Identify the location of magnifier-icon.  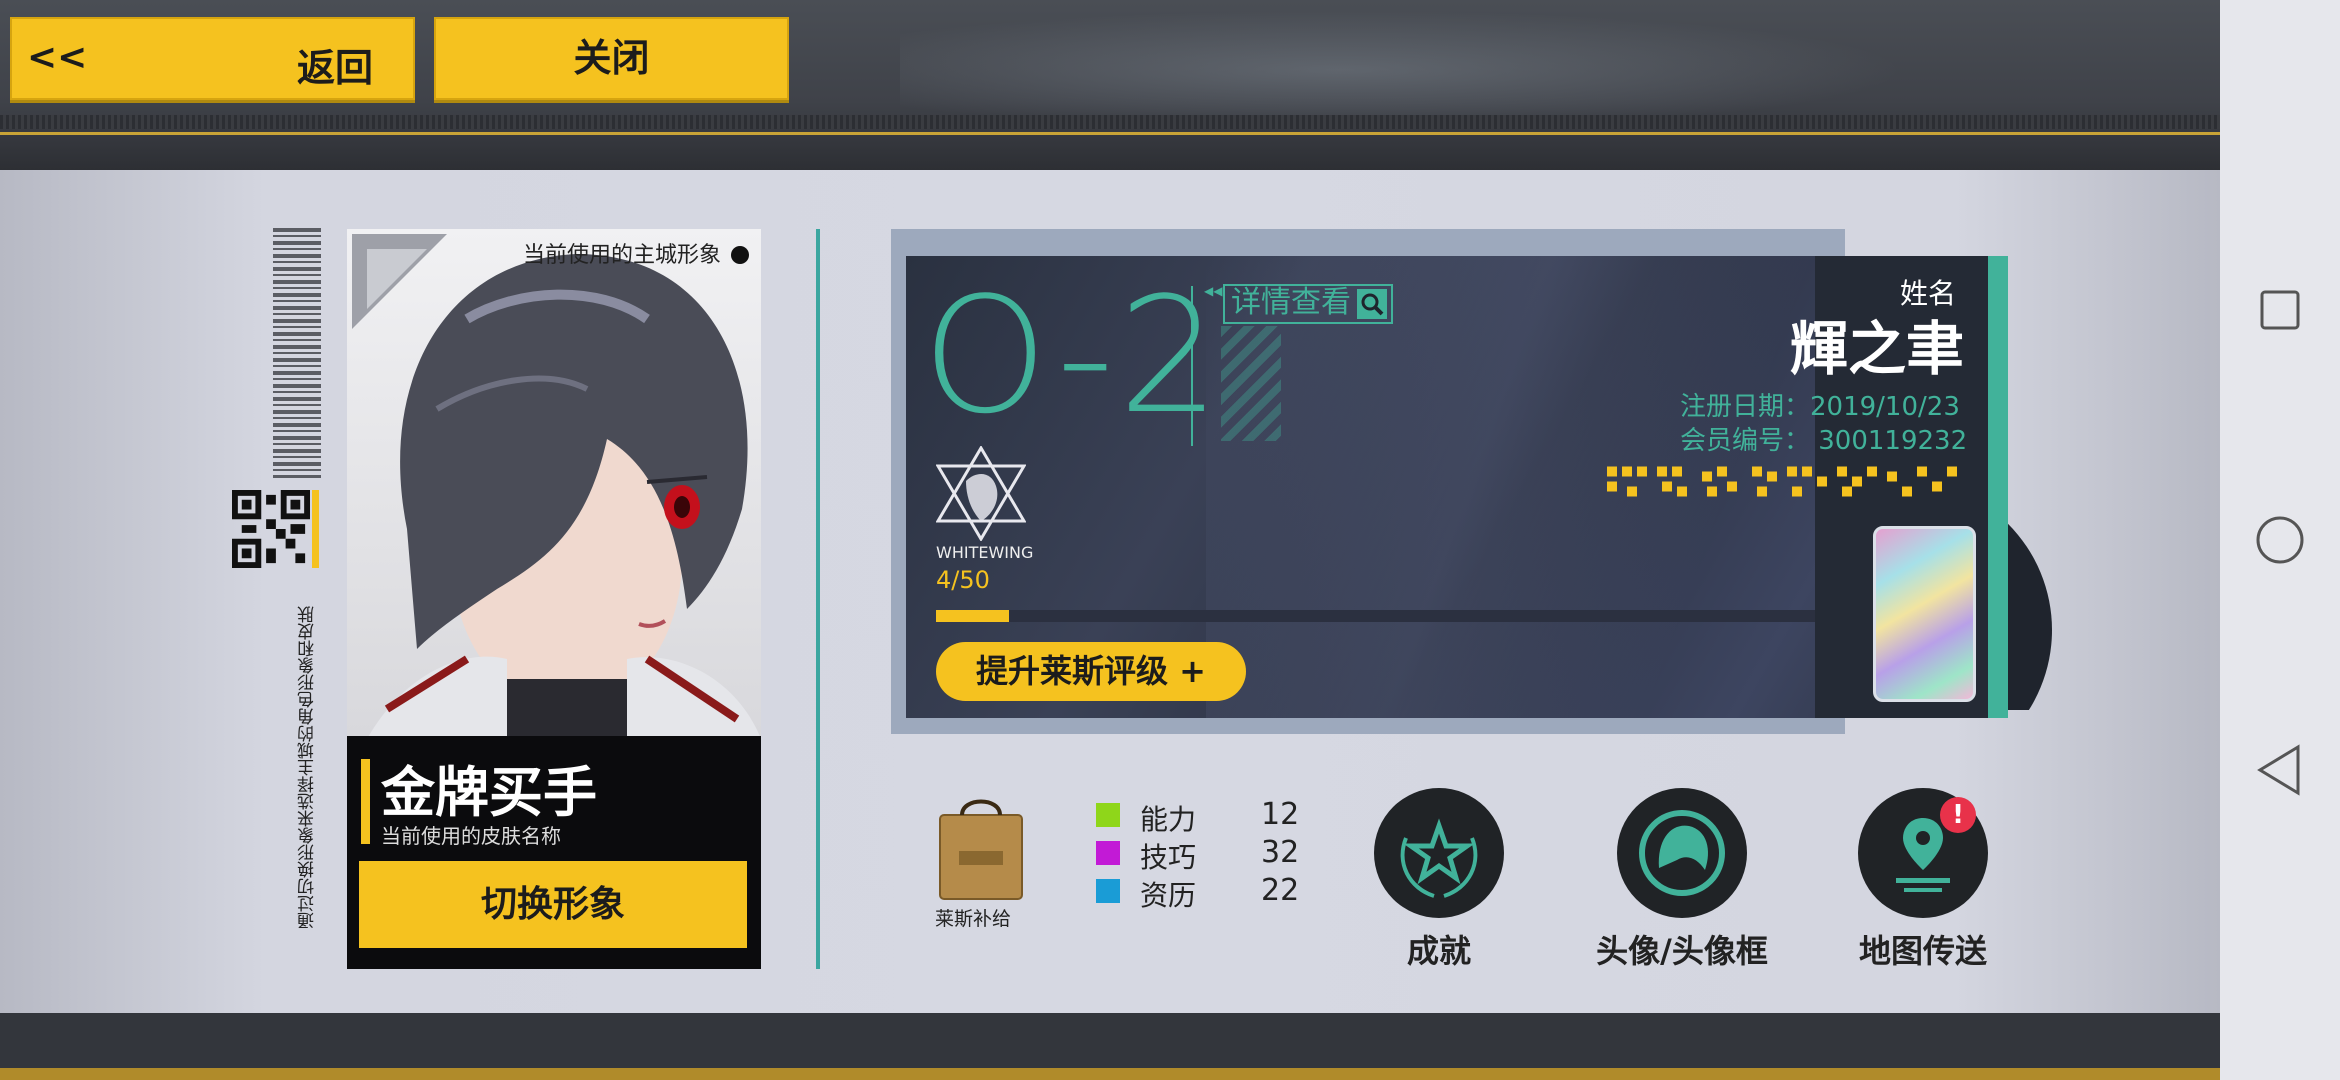
(1372, 303).